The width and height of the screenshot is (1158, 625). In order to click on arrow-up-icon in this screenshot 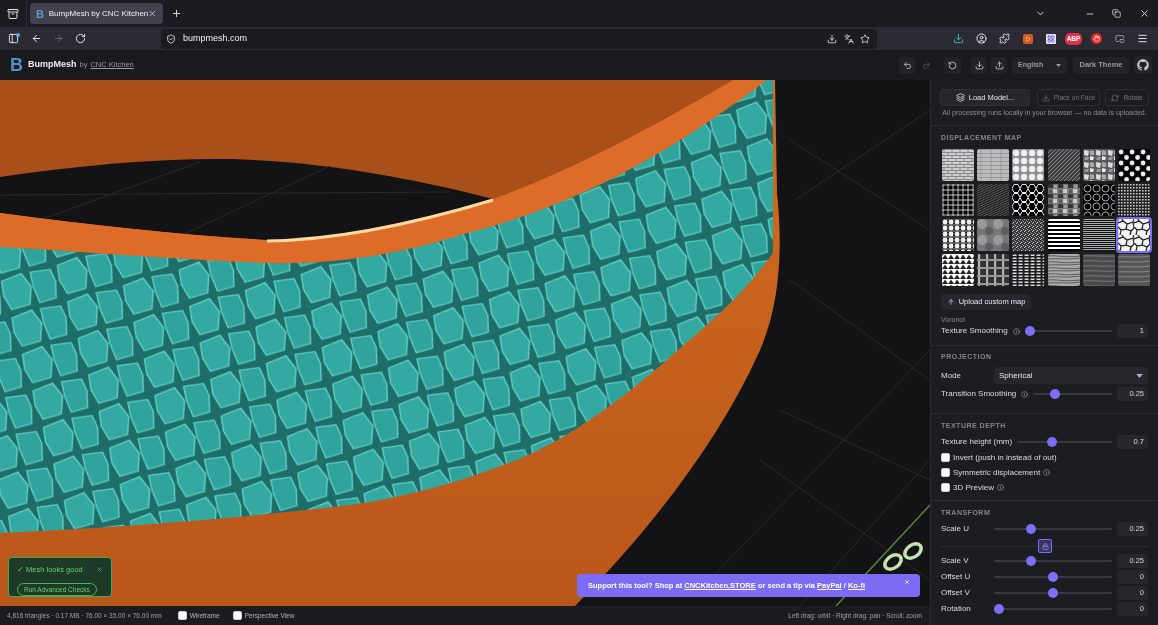, I will do `click(950, 302)`.